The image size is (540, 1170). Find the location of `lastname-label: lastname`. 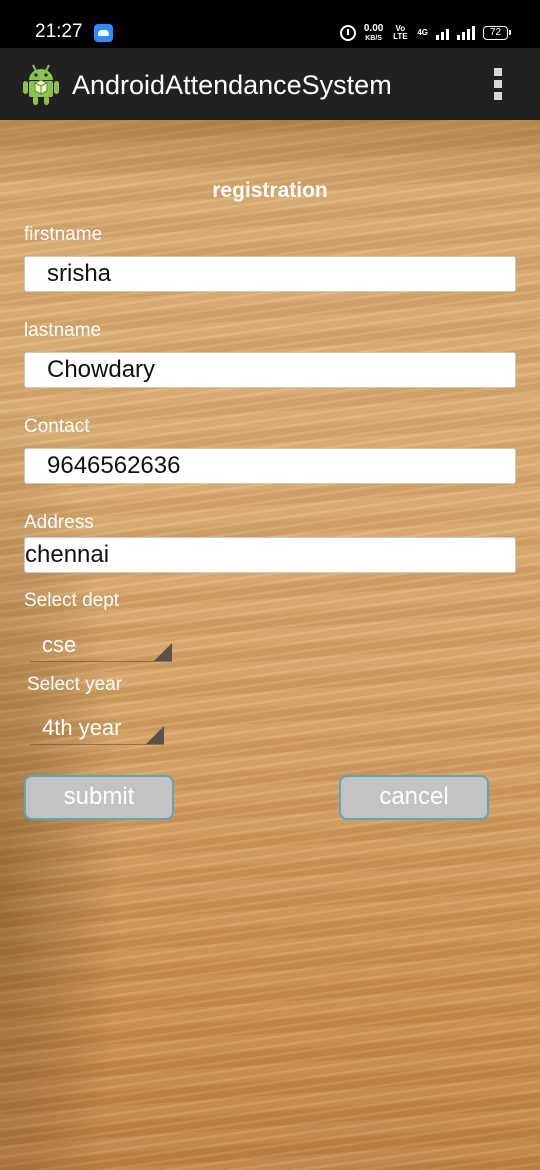

lastname-label: lastname is located at coordinates (63, 330).